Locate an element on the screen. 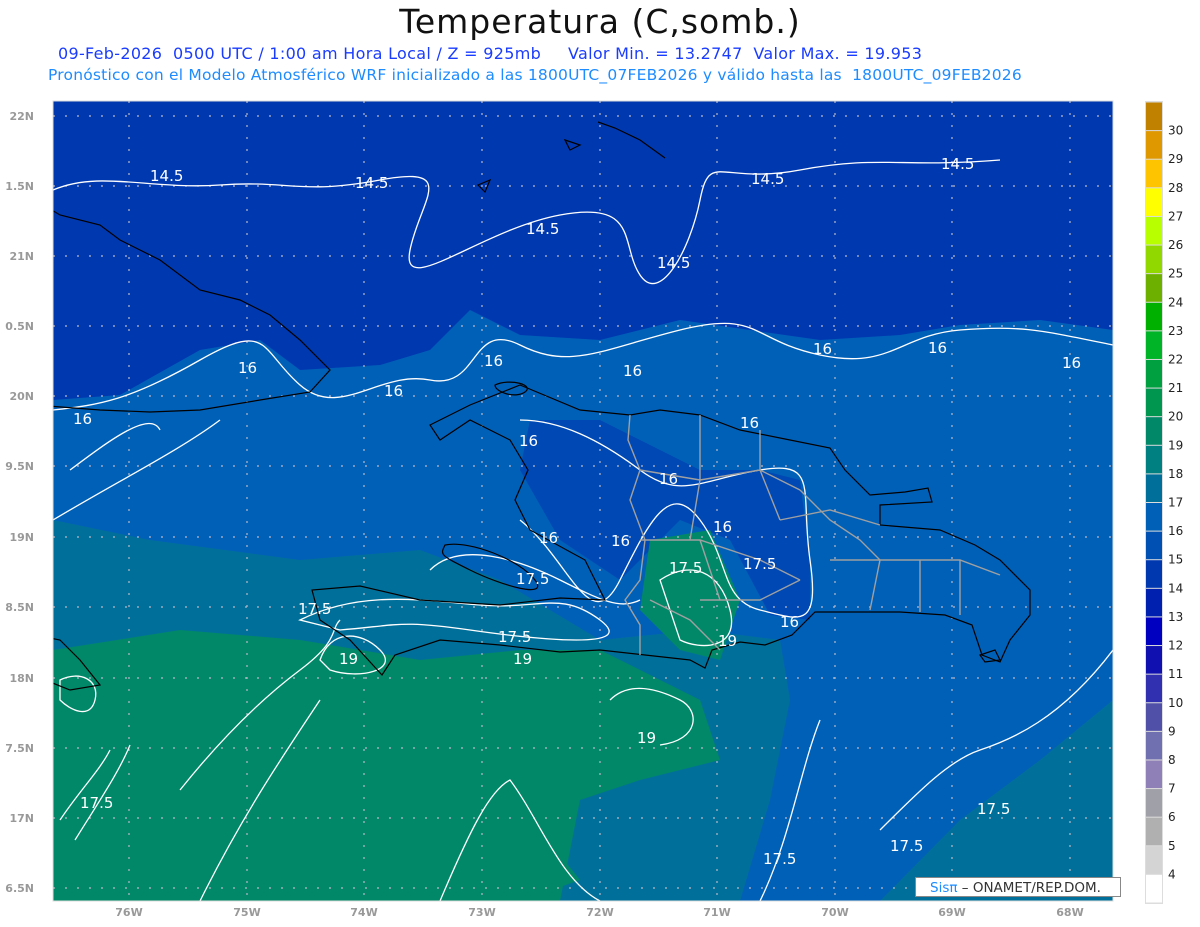 The width and height of the screenshot is (1200, 927). colorbar-label: 16 is located at coordinates (1175, 531).